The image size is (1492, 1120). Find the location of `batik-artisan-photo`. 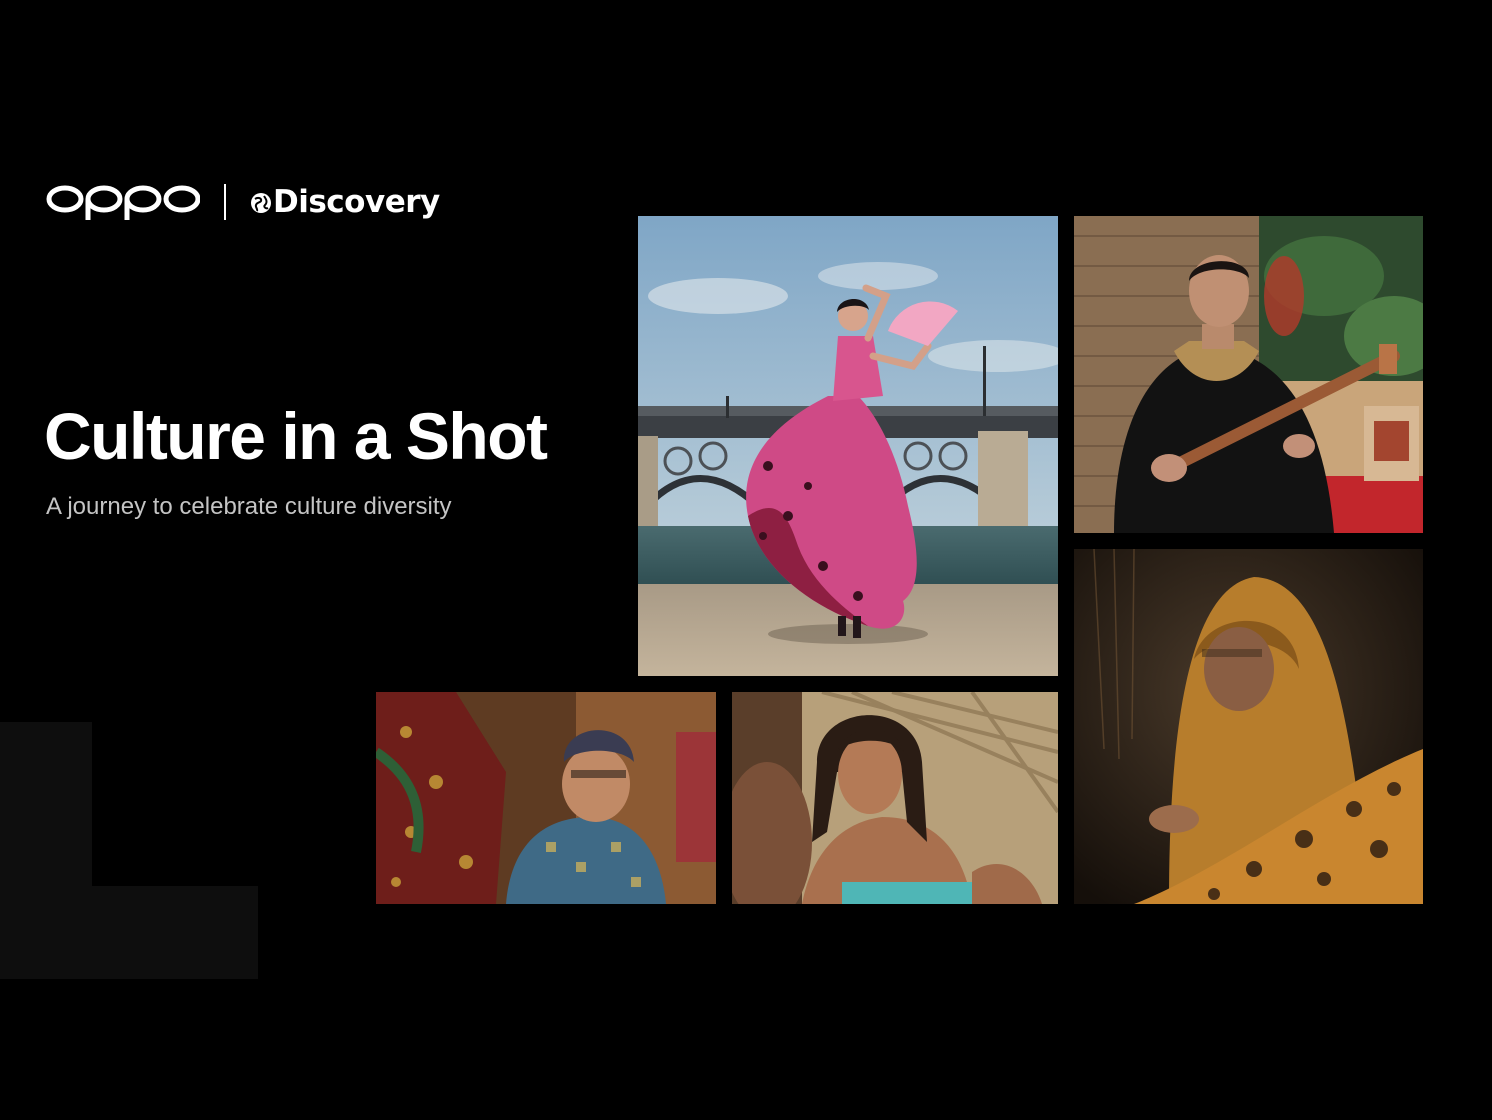

batik-artisan-photo is located at coordinates (1248, 726).